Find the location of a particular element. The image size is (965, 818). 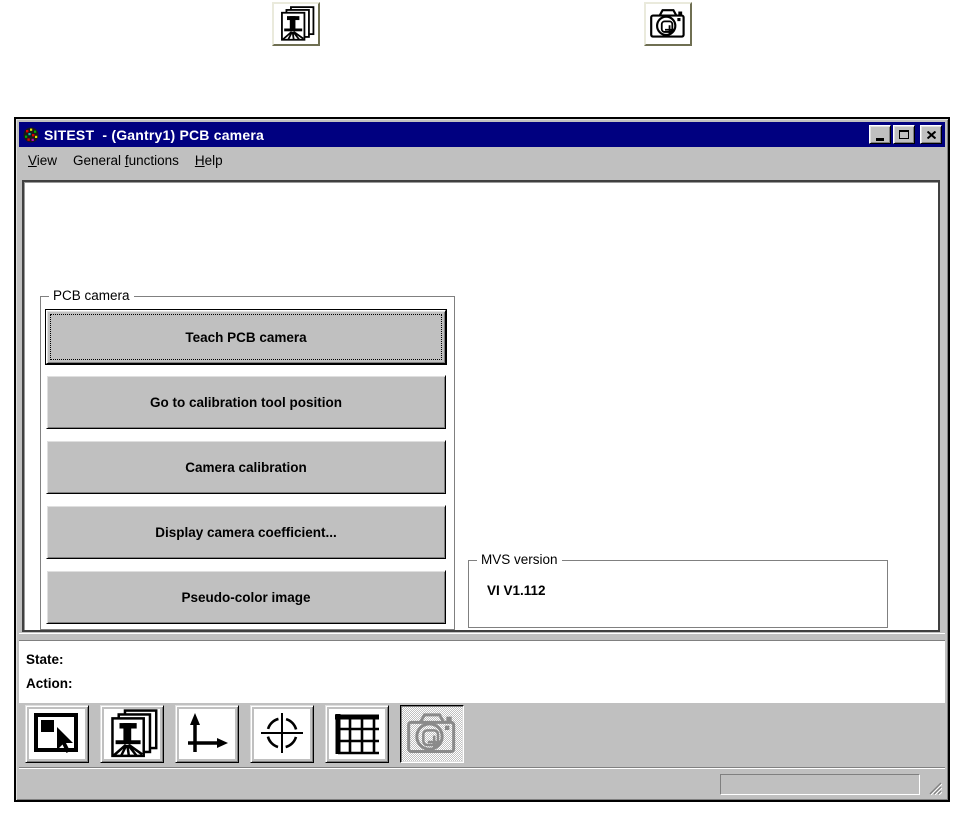

crosshair-target-button is located at coordinates (282, 734).